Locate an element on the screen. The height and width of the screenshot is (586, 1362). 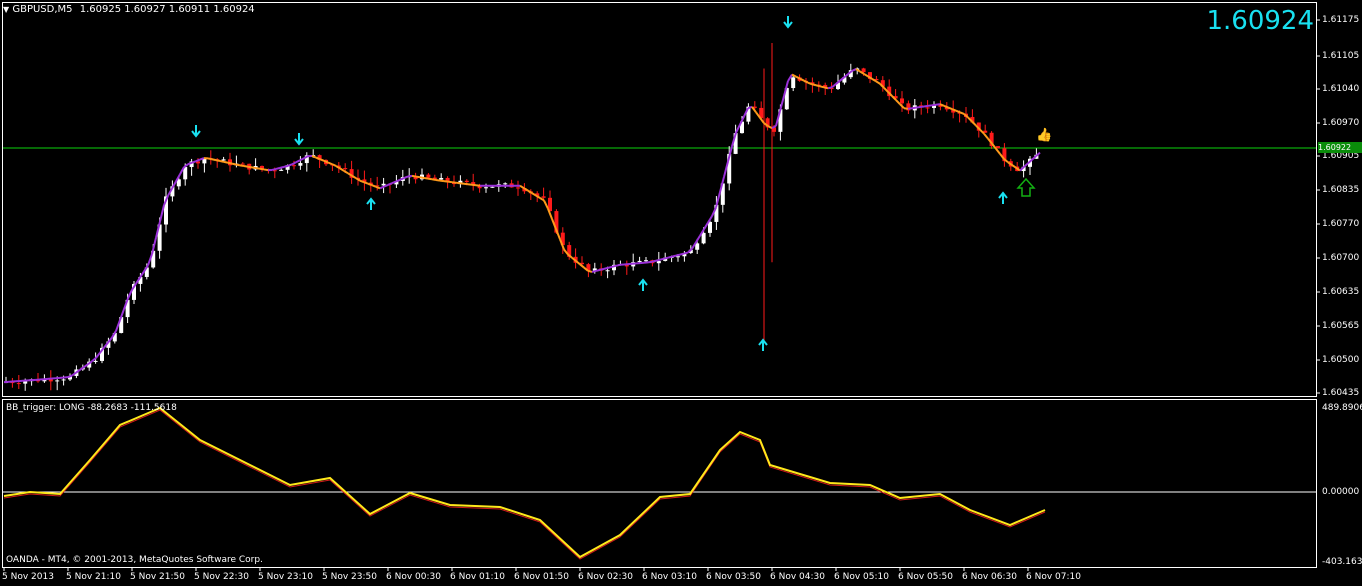
time-label: 6 Nov 06:30 is located at coordinates (989, 577).